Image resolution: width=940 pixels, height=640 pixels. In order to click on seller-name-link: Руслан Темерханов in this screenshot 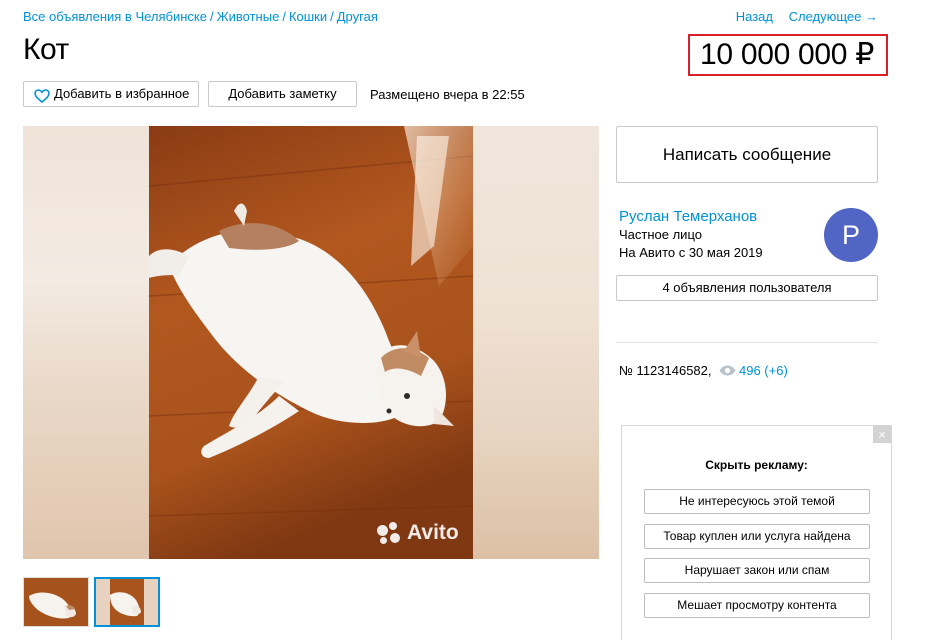, I will do `click(688, 216)`.